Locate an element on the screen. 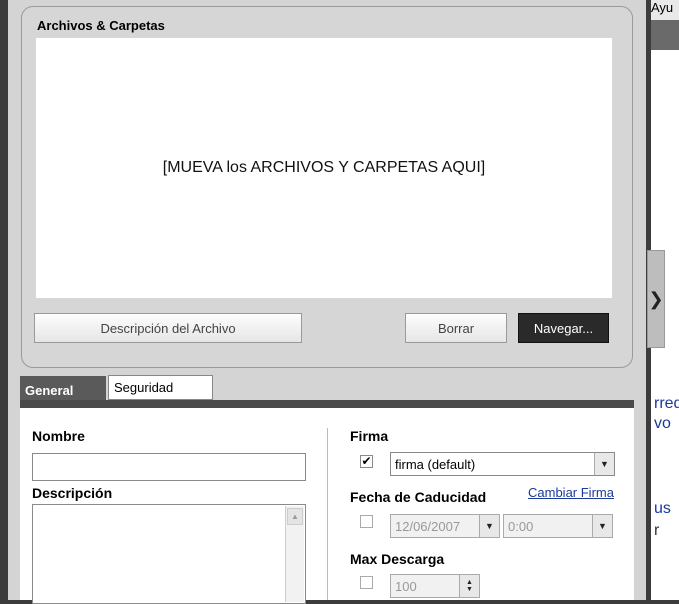  stepper-arrows-icon: ▲ ▼ is located at coordinates (469, 586).